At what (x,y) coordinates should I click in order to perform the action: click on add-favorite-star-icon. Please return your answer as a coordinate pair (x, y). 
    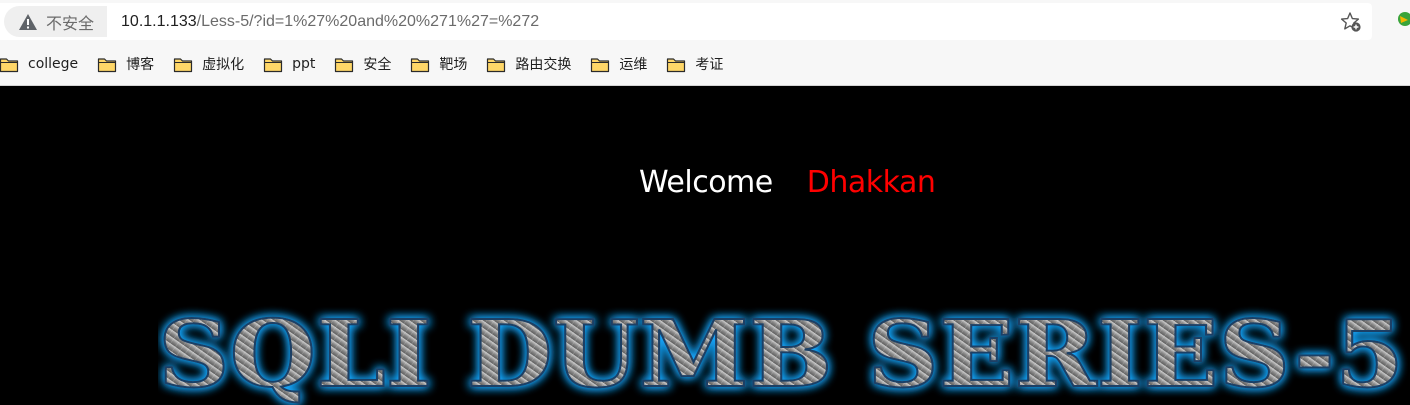
    Looking at the image, I should click on (1351, 24).